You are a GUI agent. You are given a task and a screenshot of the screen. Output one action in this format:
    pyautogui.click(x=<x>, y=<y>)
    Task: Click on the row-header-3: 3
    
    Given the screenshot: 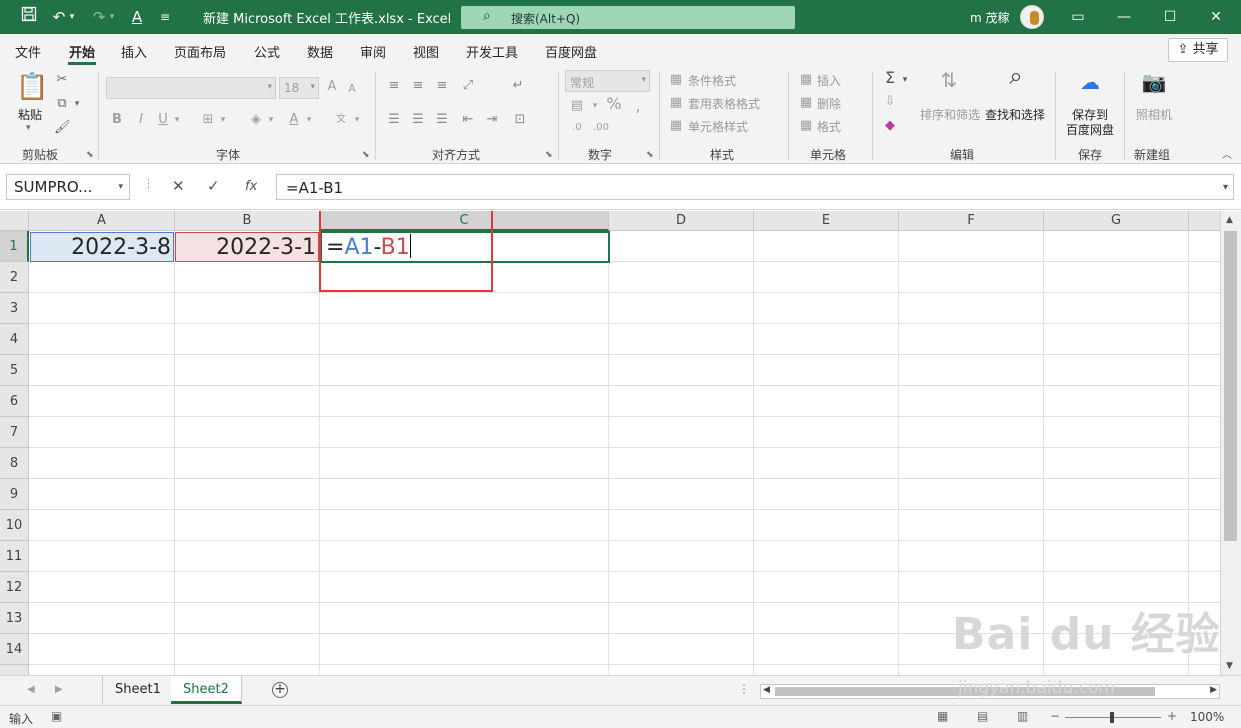 What is the action you would take?
    pyautogui.click(x=14, y=308)
    